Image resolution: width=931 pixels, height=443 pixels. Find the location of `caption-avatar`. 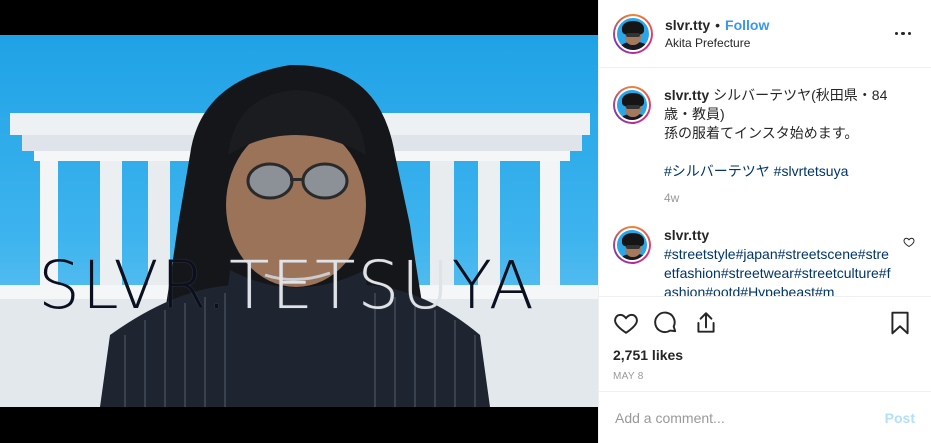

caption-avatar is located at coordinates (632, 105).